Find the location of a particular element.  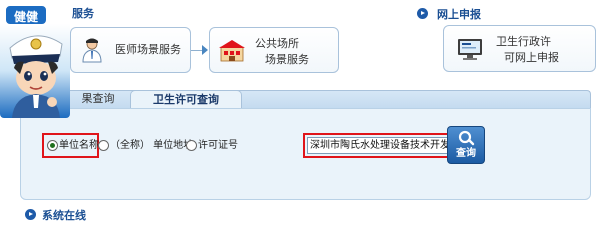

tab-health-license-query: 卫生许可查询 is located at coordinates (186, 99).